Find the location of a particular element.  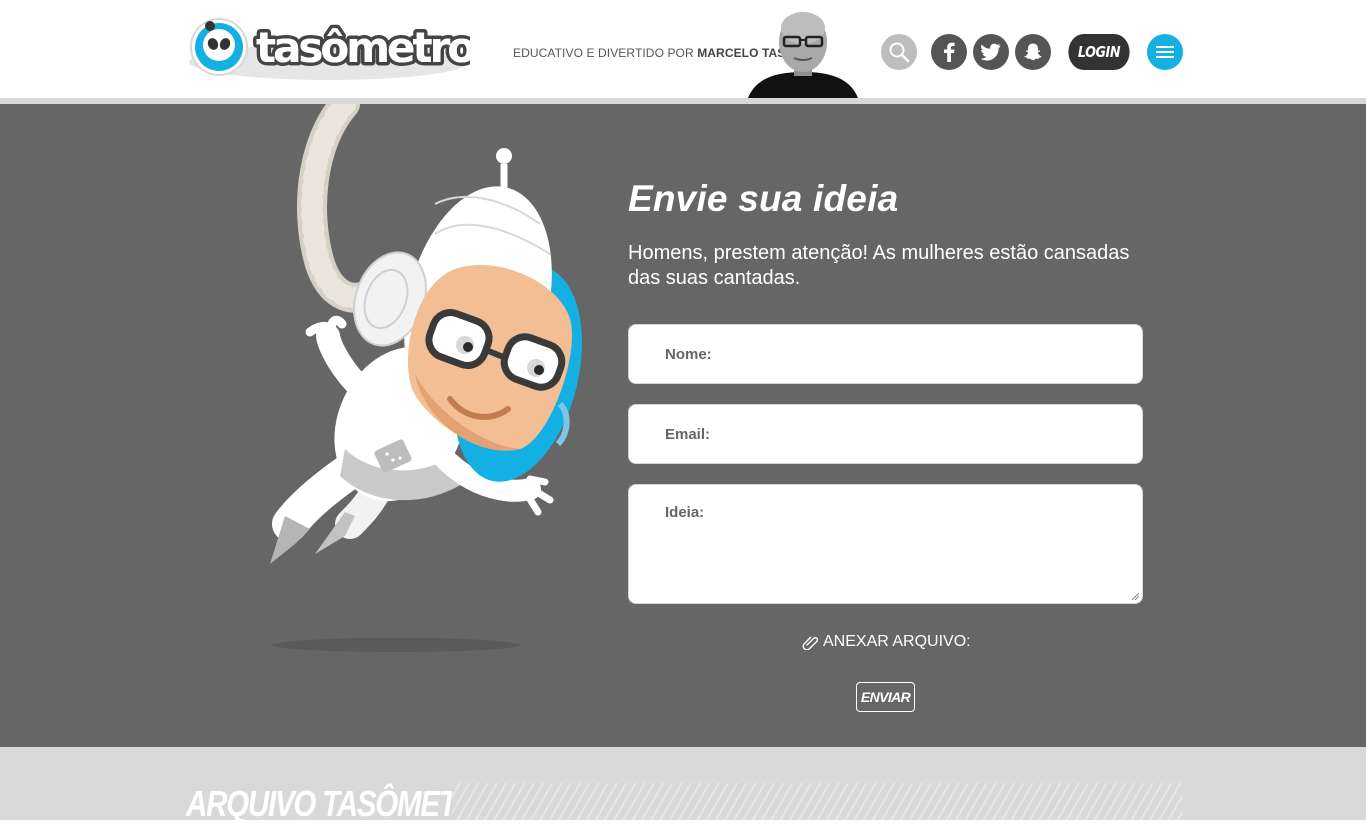

menu-icon is located at coordinates (1165, 52).